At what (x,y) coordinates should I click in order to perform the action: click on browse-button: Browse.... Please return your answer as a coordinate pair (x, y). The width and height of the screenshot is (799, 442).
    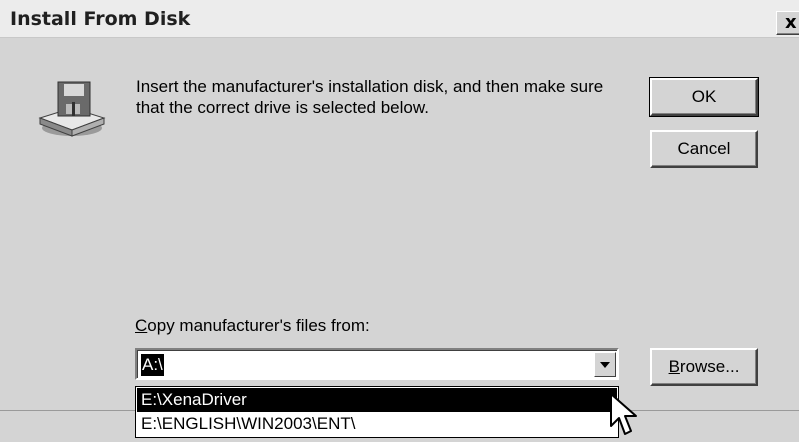
    Looking at the image, I should click on (704, 367).